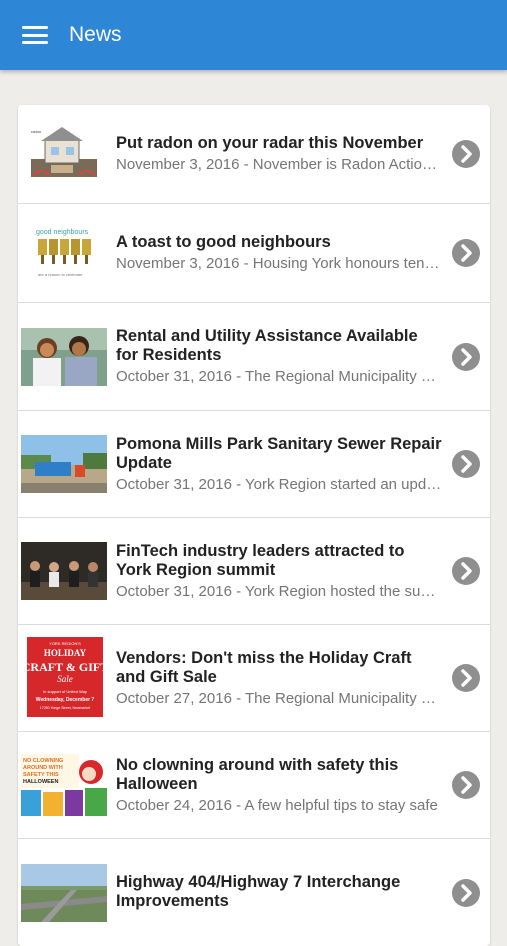 The height and width of the screenshot is (946, 507). Describe the element at coordinates (64, 154) in the screenshot. I see `article-thumbnail: radon` at that location.